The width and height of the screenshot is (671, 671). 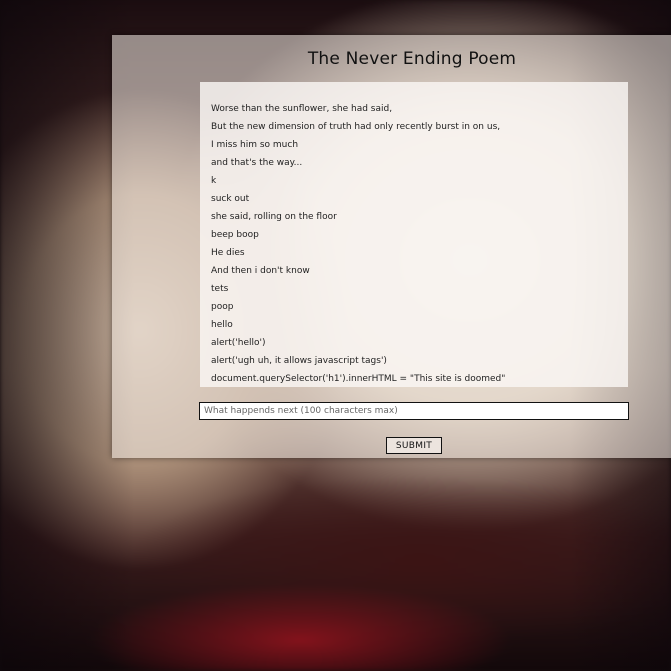 I want to click on submit-button: SUBMIT, so click(x=414, y=445).